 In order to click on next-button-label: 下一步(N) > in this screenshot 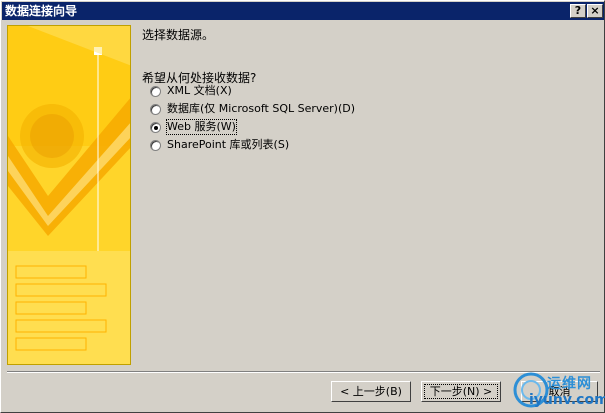, I will do `click(461, 391)`.